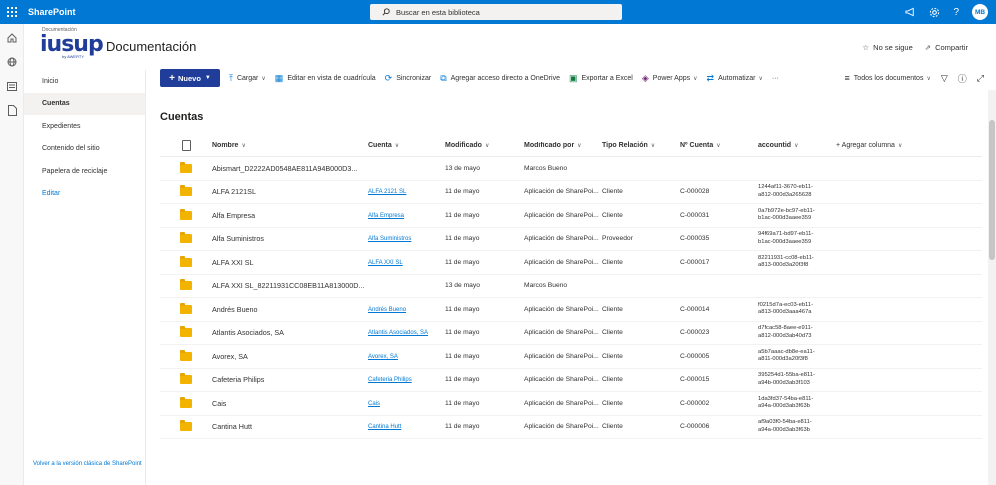  Describe the element at coordinates (735, 78) in the screenshot. I see `automate-button: ⇄ Automatizar ∨` at that location.